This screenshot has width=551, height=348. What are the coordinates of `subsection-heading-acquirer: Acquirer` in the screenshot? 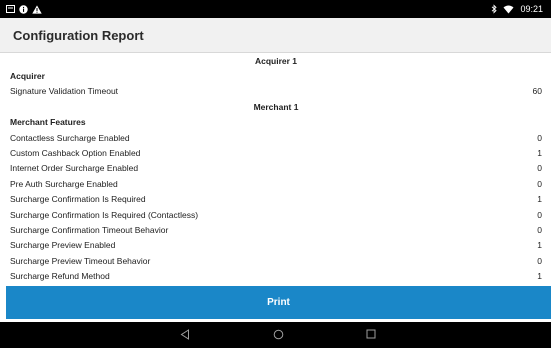 It's located at (275, 75).